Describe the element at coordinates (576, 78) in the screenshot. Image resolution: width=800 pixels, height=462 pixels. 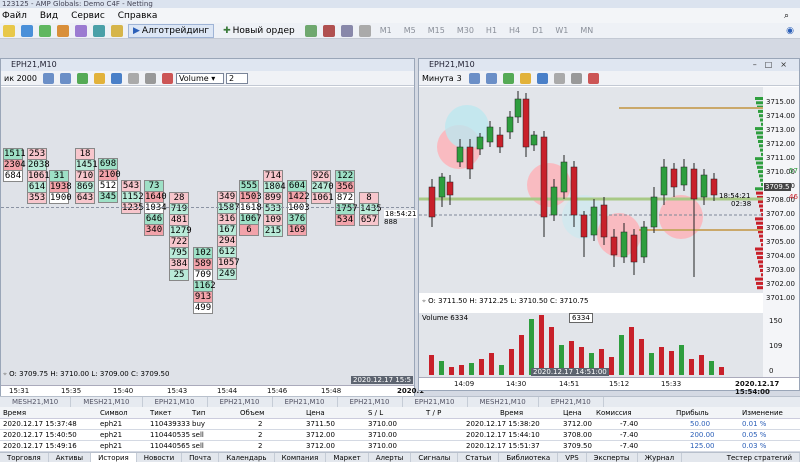
I see `right-crosshair-icon` at that location.